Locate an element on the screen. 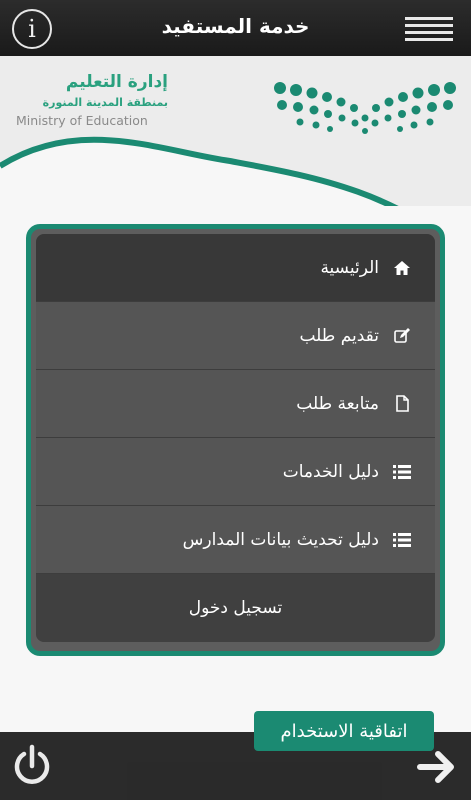  edit-icon is located at coordinates (402, 336).